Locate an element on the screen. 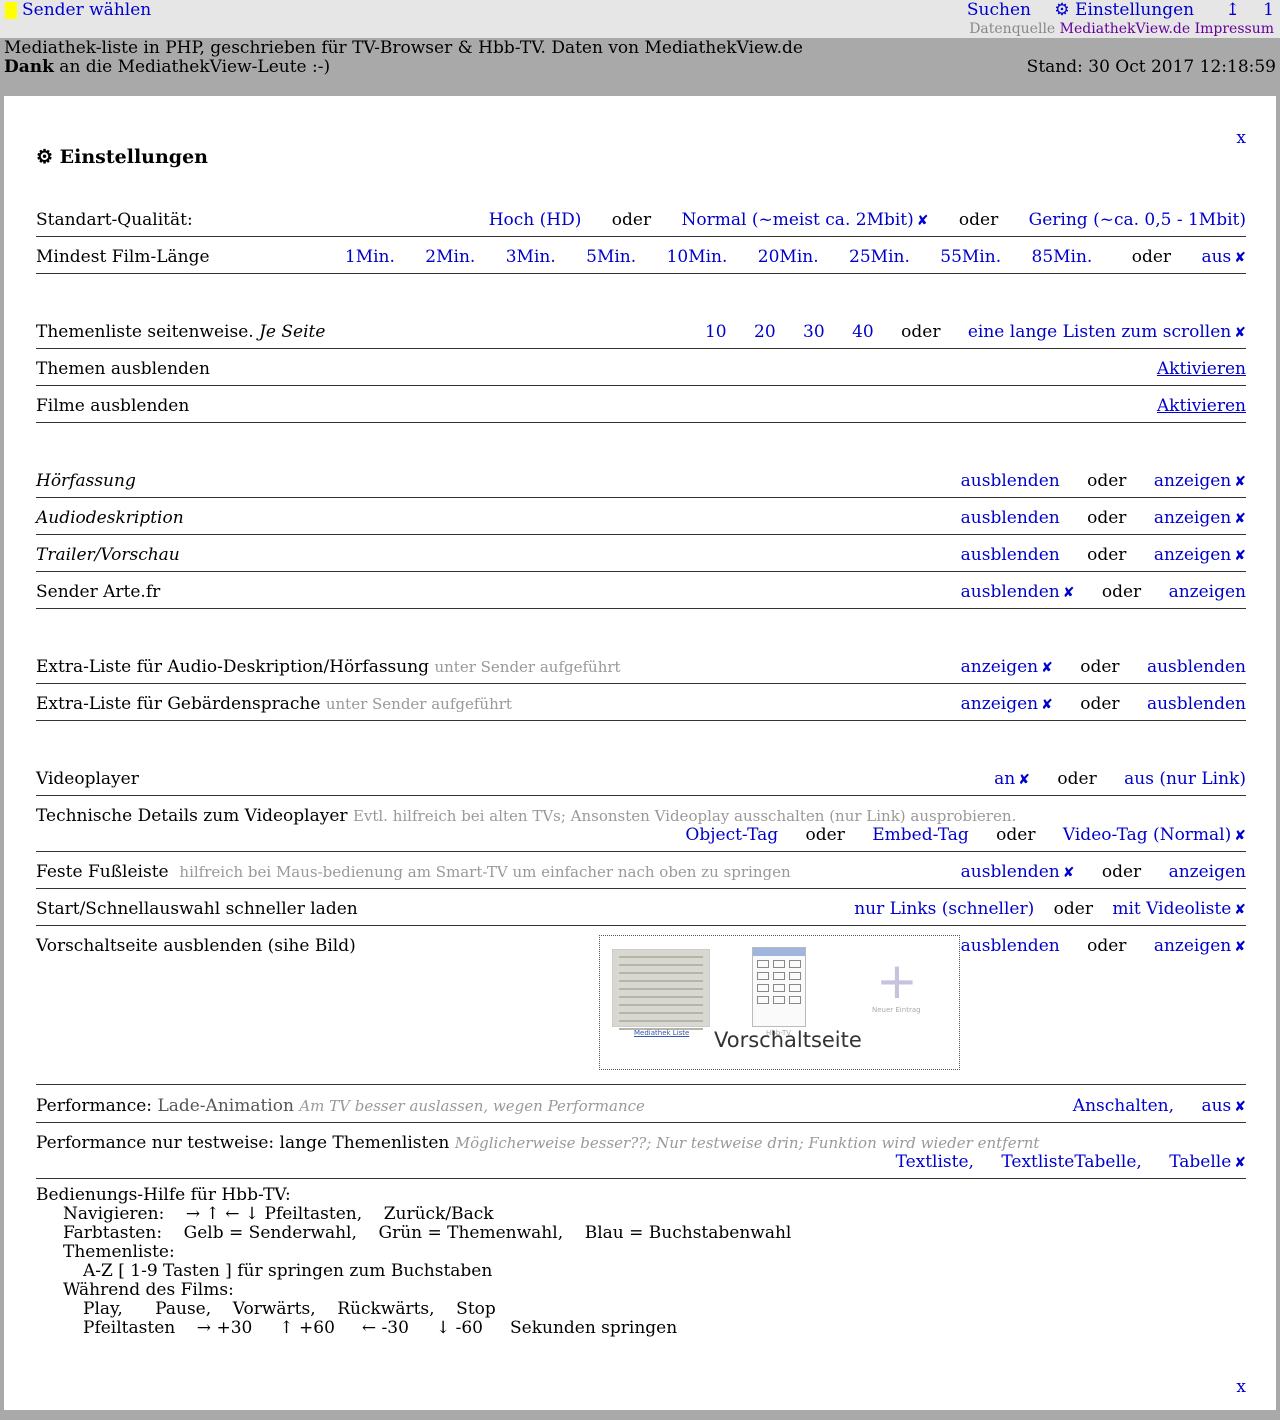 The image size is (1280, 1420). je-seite-label: Je Seite is located at coordinates (292, 332).